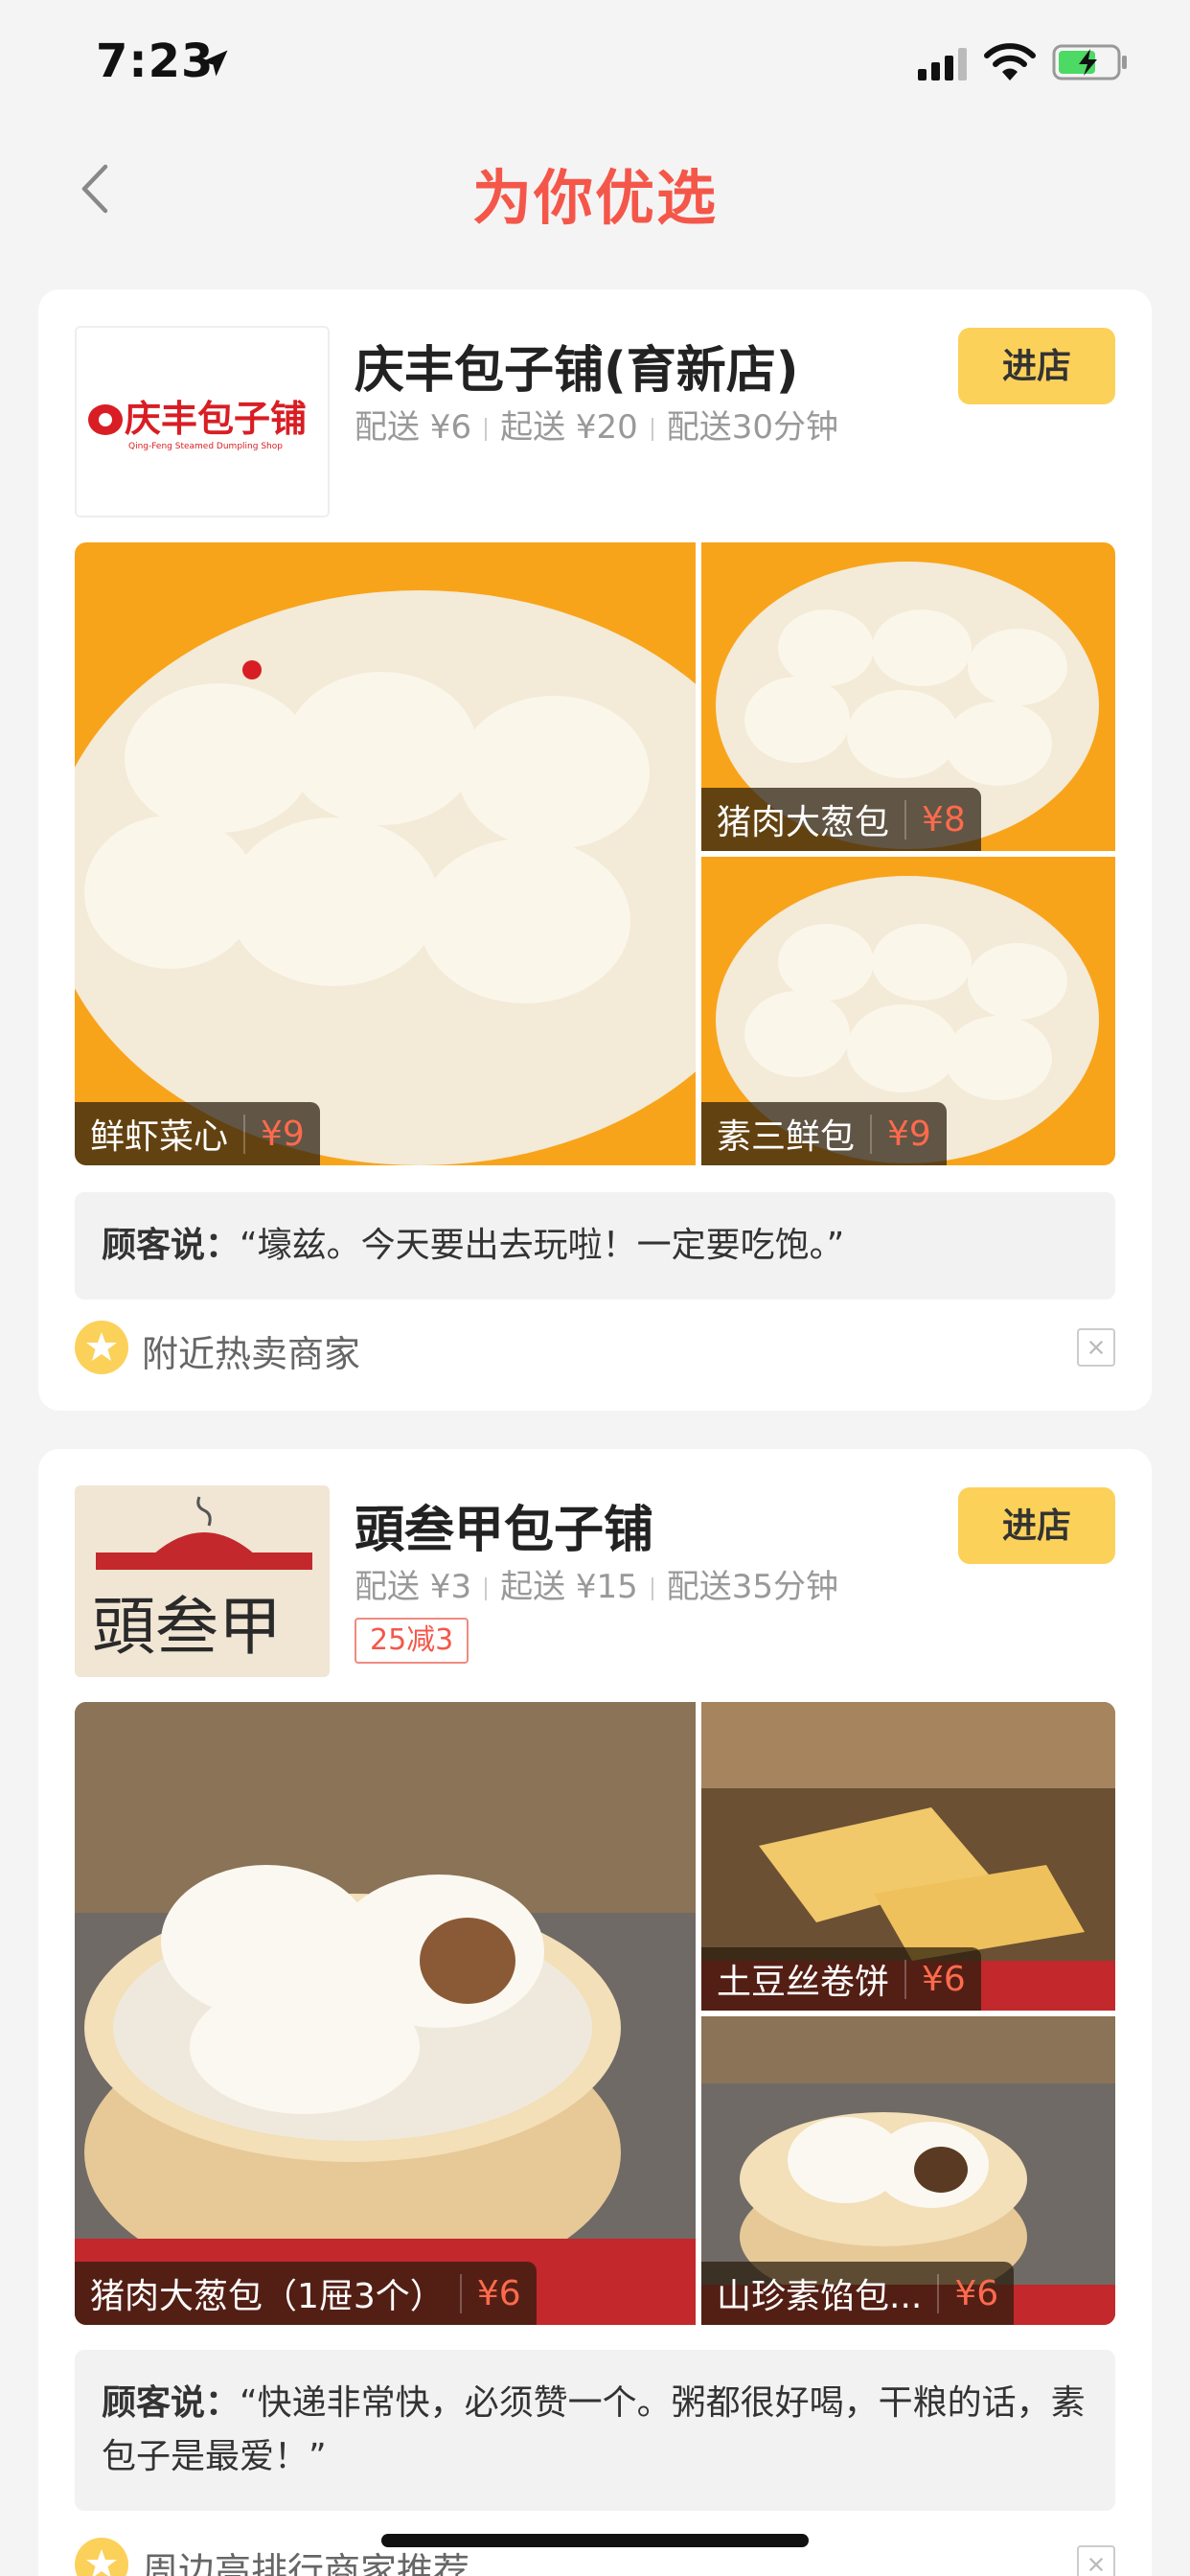  What do you see at coordinates (386, 2013) in the screenshot?
I see `dish-photo: 猪肉大葱包（1屉3个） ¥6` at bounding box center [386, 2013].